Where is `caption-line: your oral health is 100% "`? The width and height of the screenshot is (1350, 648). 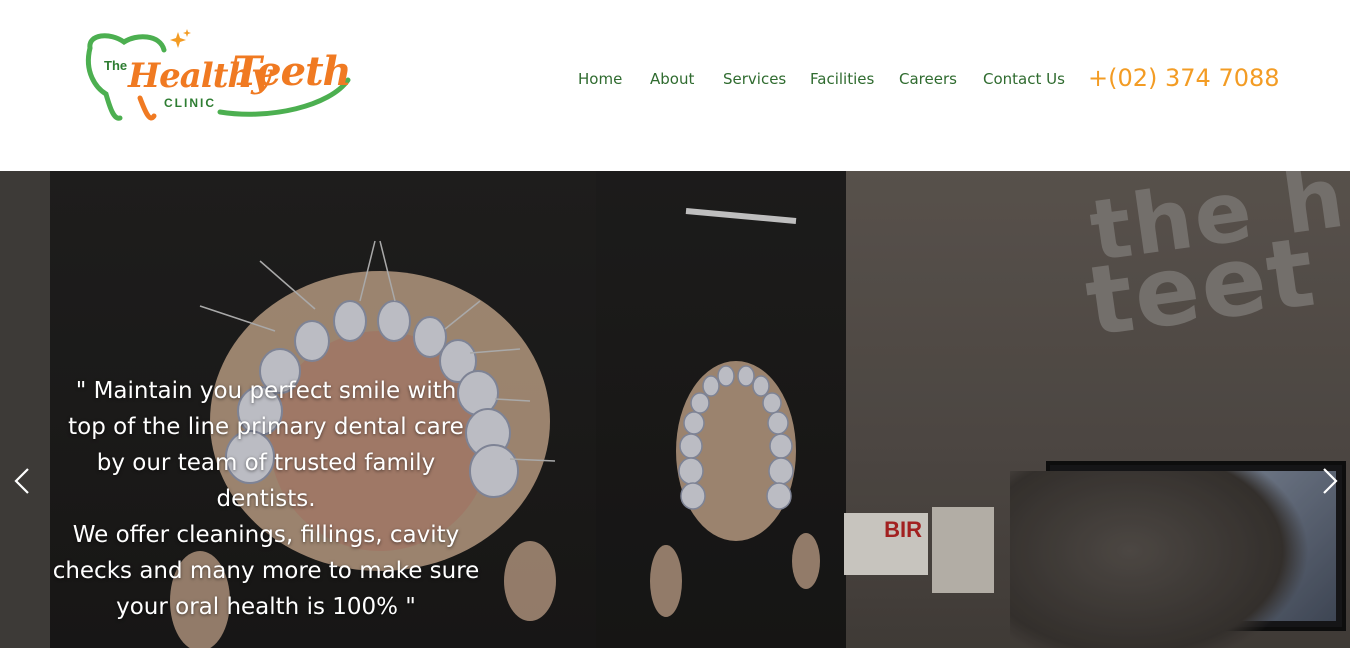
caption-line: your oral health is 100% " is located at coordinates (266, 607).